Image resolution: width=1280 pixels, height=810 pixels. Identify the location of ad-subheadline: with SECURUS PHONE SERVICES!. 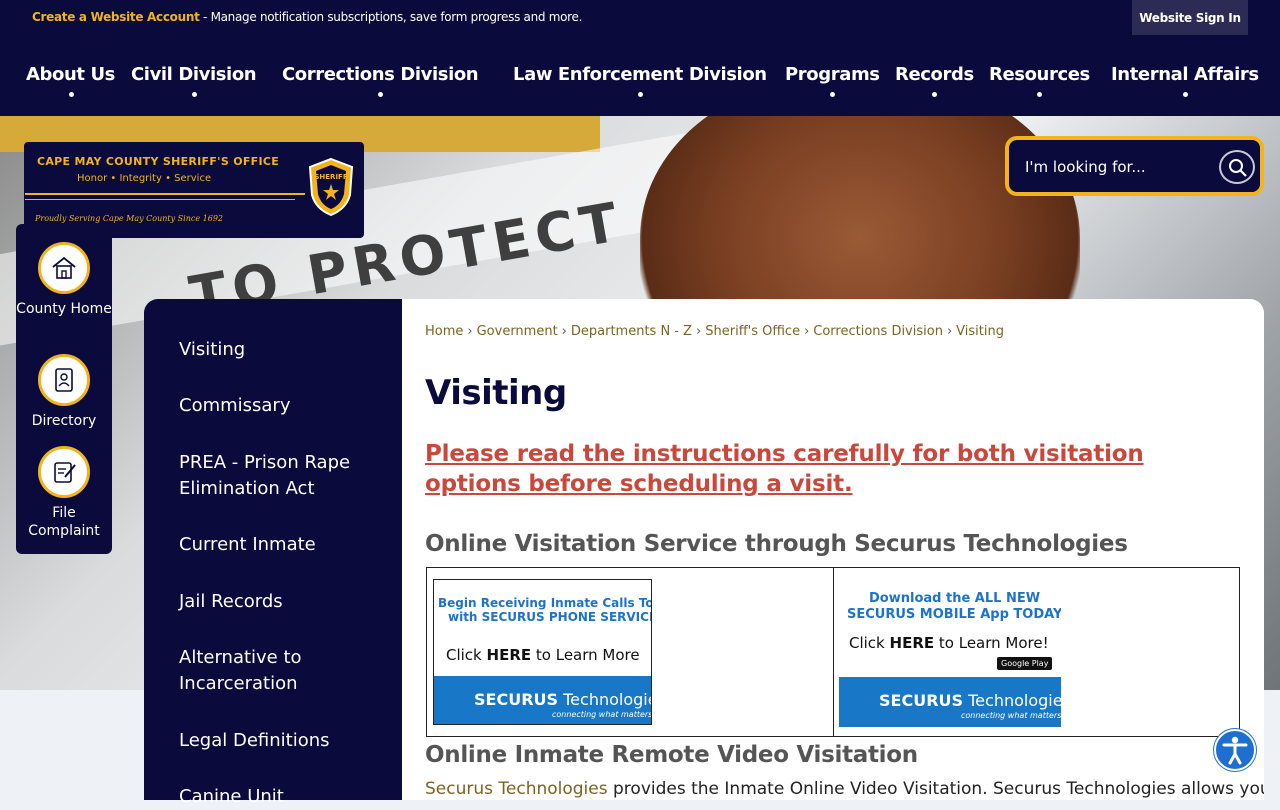
(550, 617).